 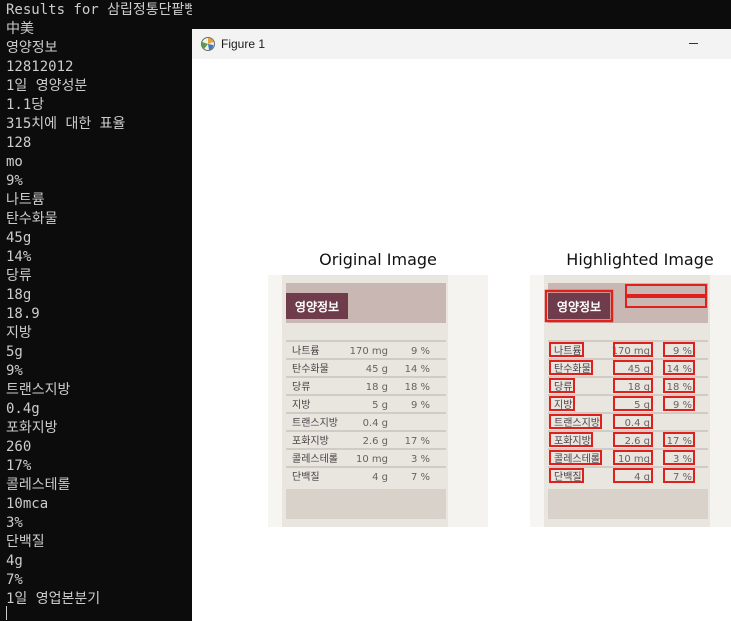 What do you see at coordinates (315, 459) in the screenshot?
I see `label-row-name: 콜레스테롤` at bounding box center [315, 459].